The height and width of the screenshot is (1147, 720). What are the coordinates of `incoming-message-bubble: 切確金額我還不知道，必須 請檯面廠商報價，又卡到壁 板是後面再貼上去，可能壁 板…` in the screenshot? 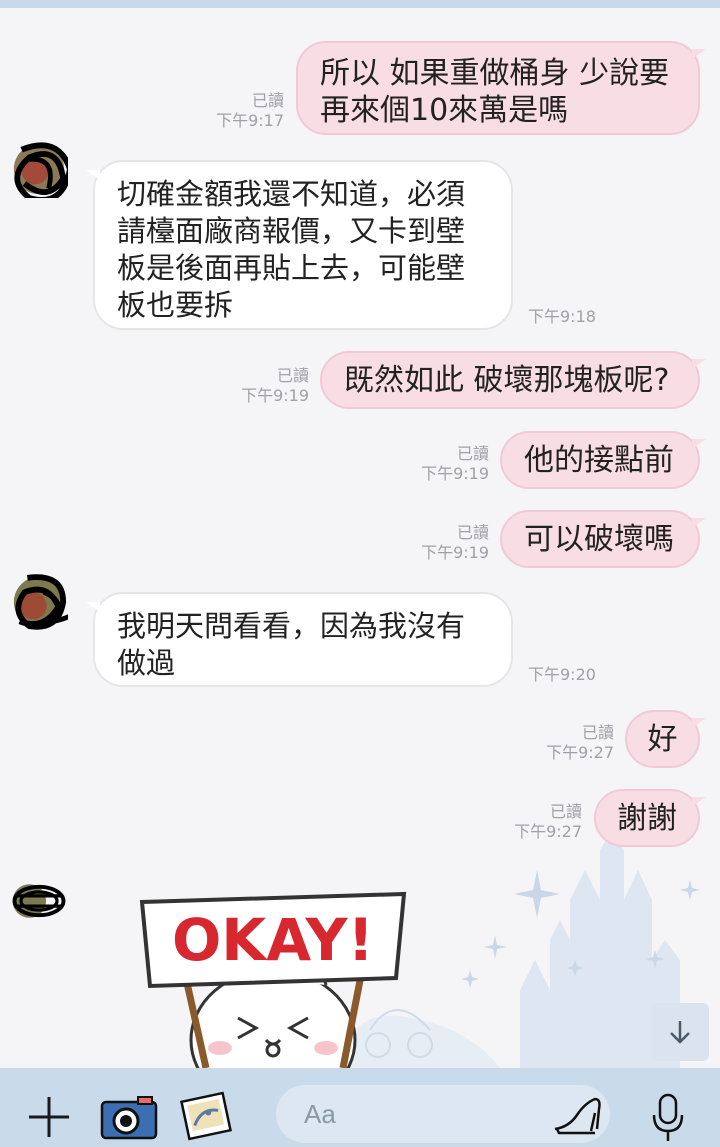 It's located at (299, 245).